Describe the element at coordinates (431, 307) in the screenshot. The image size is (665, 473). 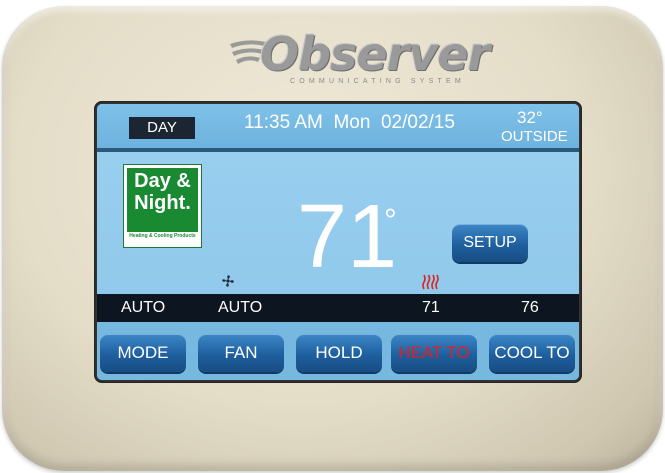
I see `heat-setpoint: 71` at that location.